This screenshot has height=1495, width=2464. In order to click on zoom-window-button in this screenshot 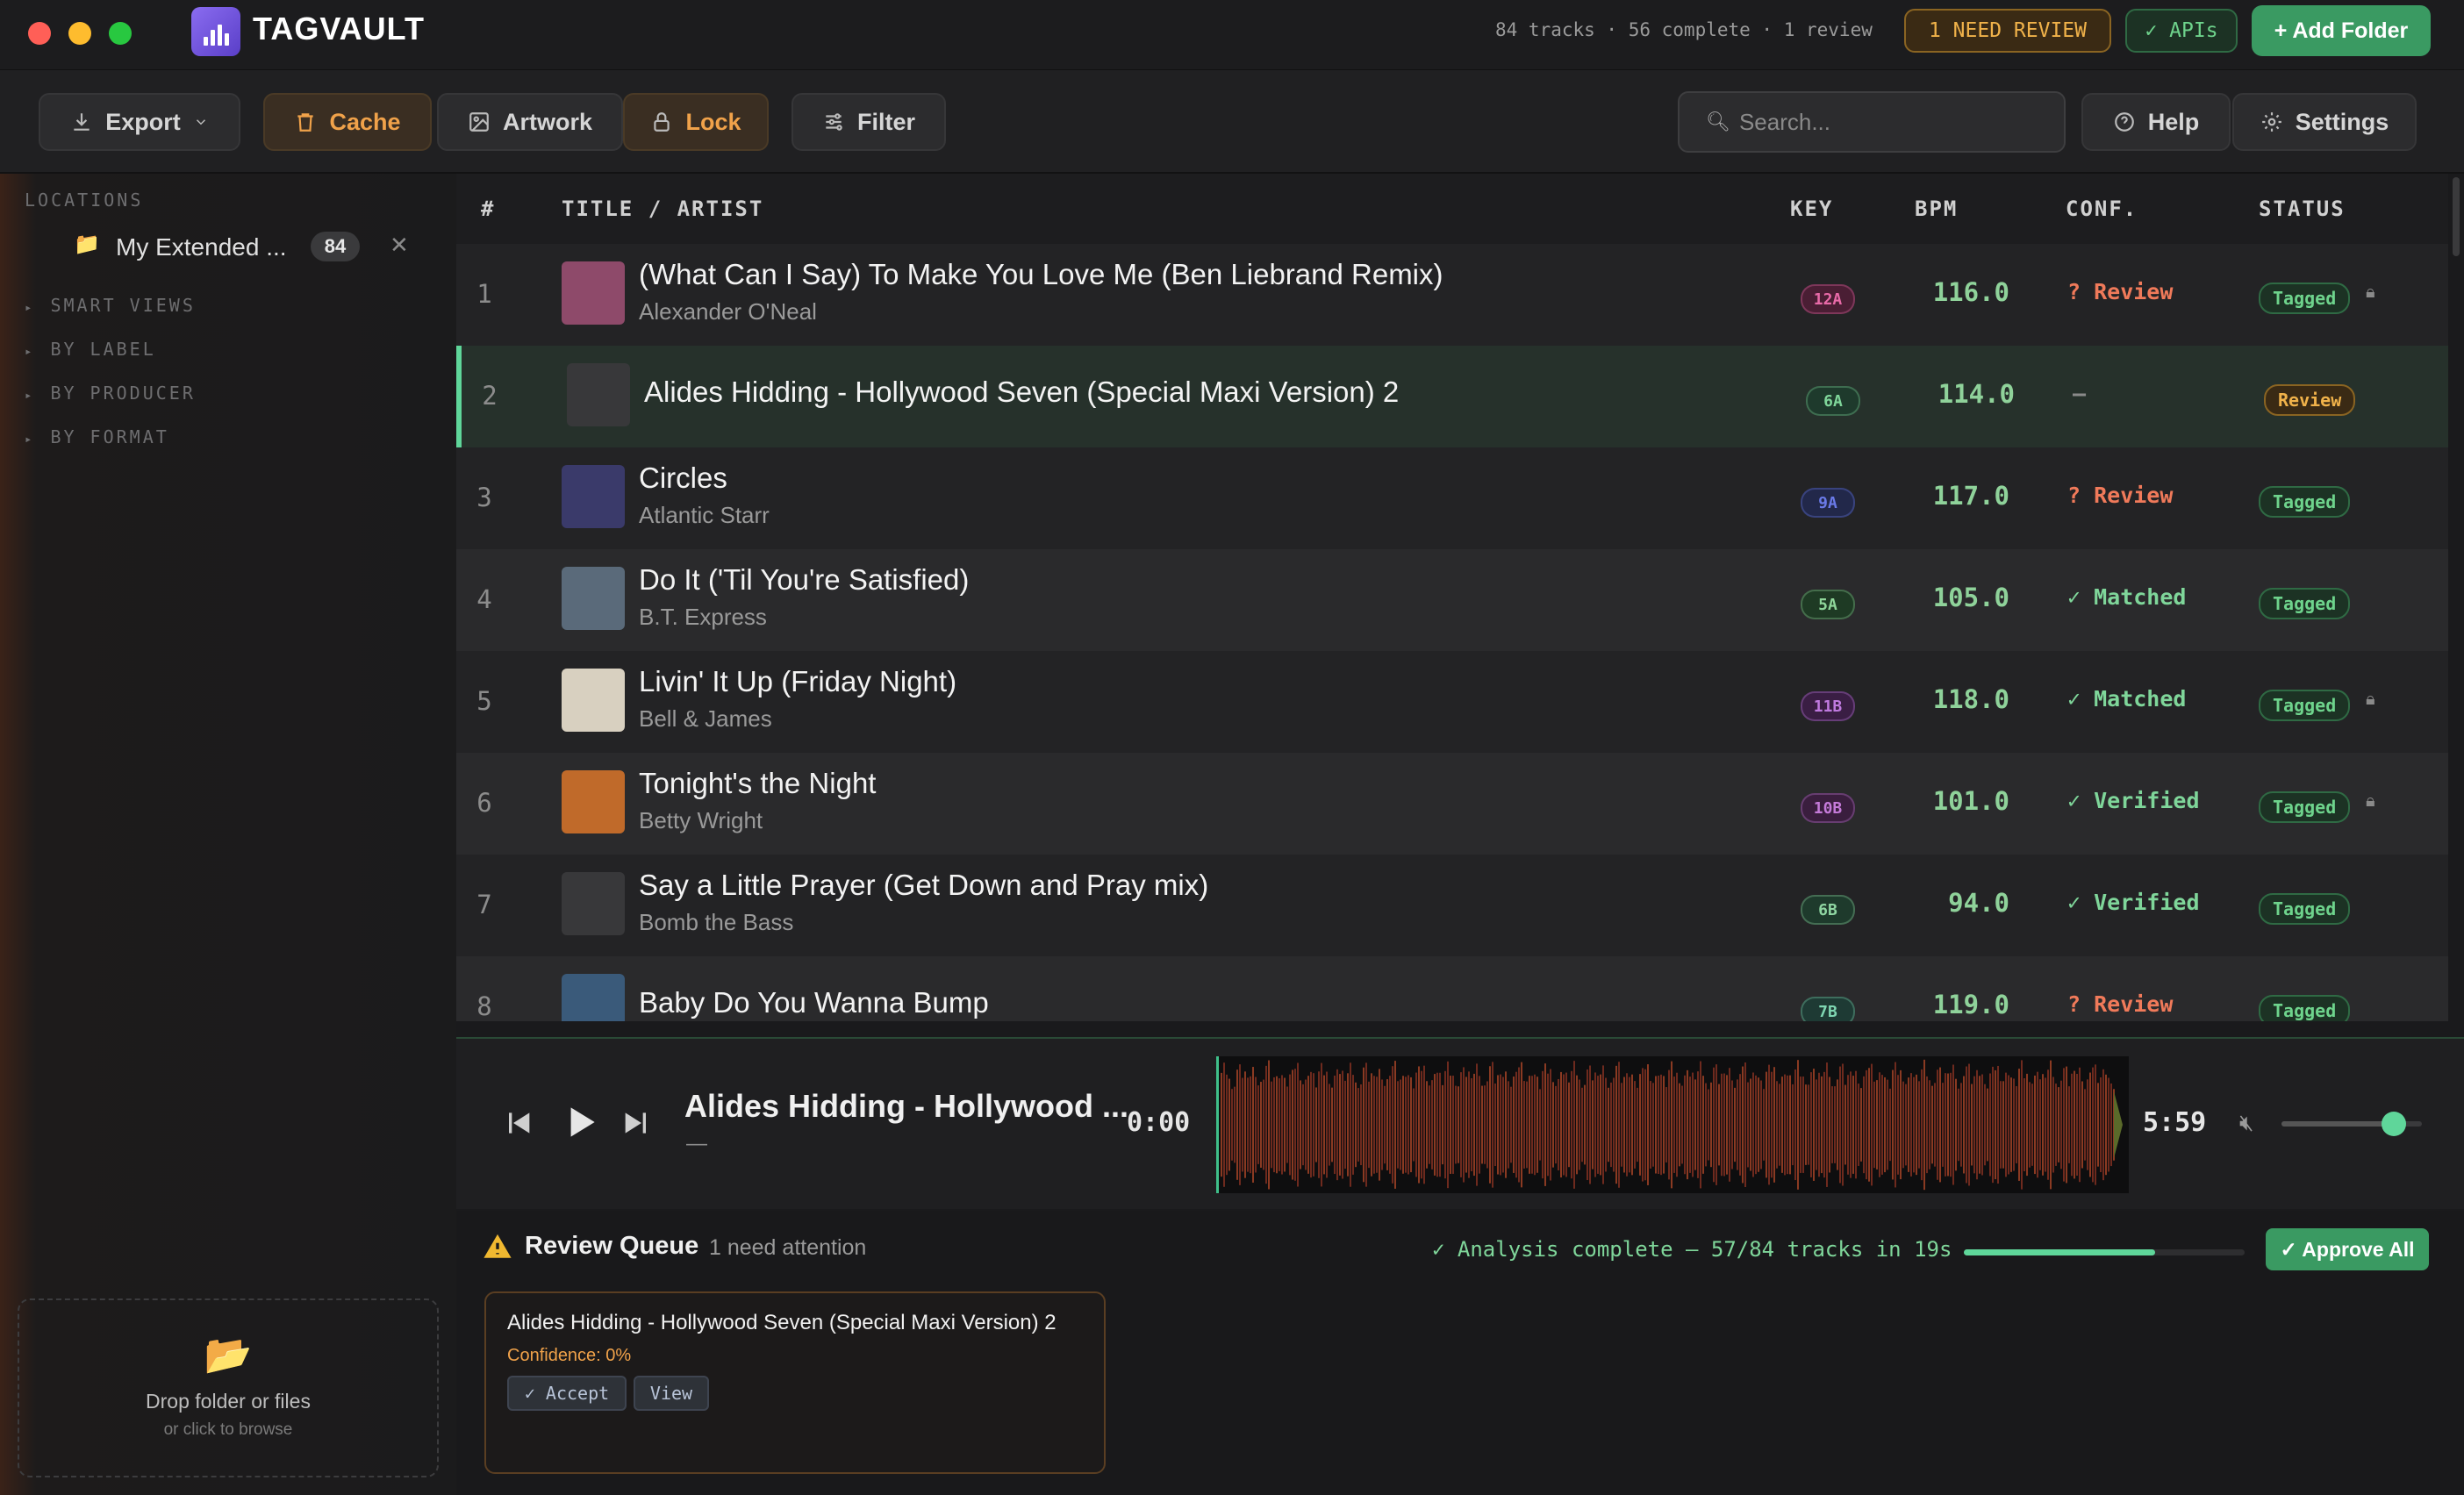, I will do `click(120, 33)`.